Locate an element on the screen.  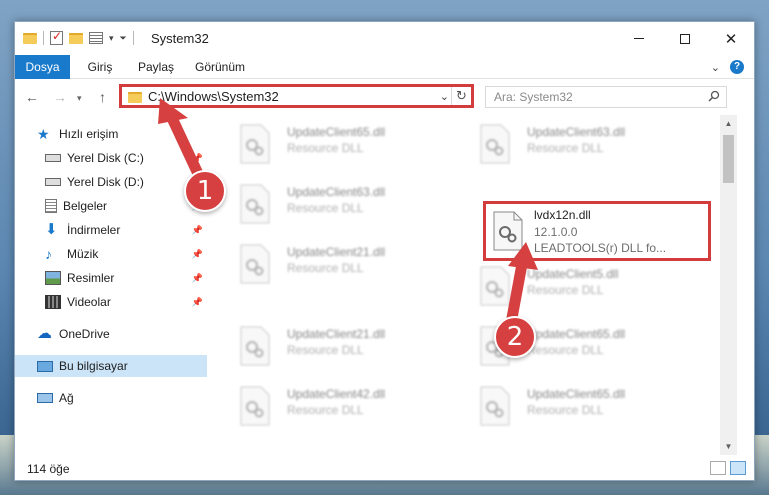
file-name: lvdx12n.dll is located at coordinates (562, 215).